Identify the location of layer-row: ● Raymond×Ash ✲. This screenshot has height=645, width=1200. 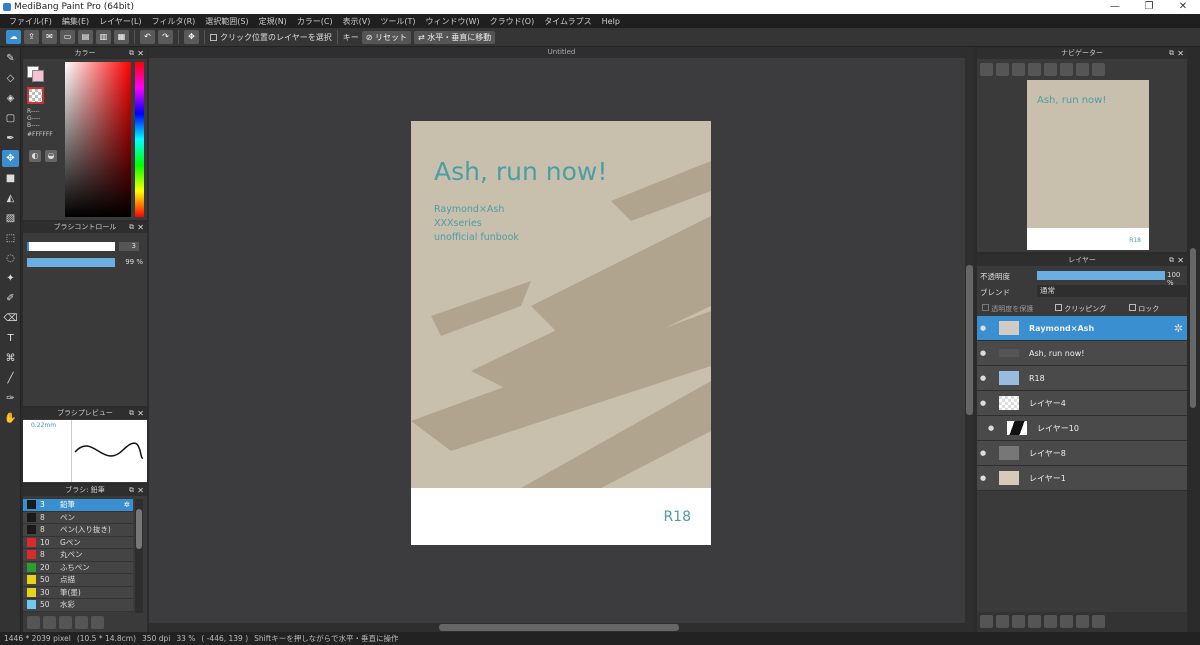
(1082, 328).